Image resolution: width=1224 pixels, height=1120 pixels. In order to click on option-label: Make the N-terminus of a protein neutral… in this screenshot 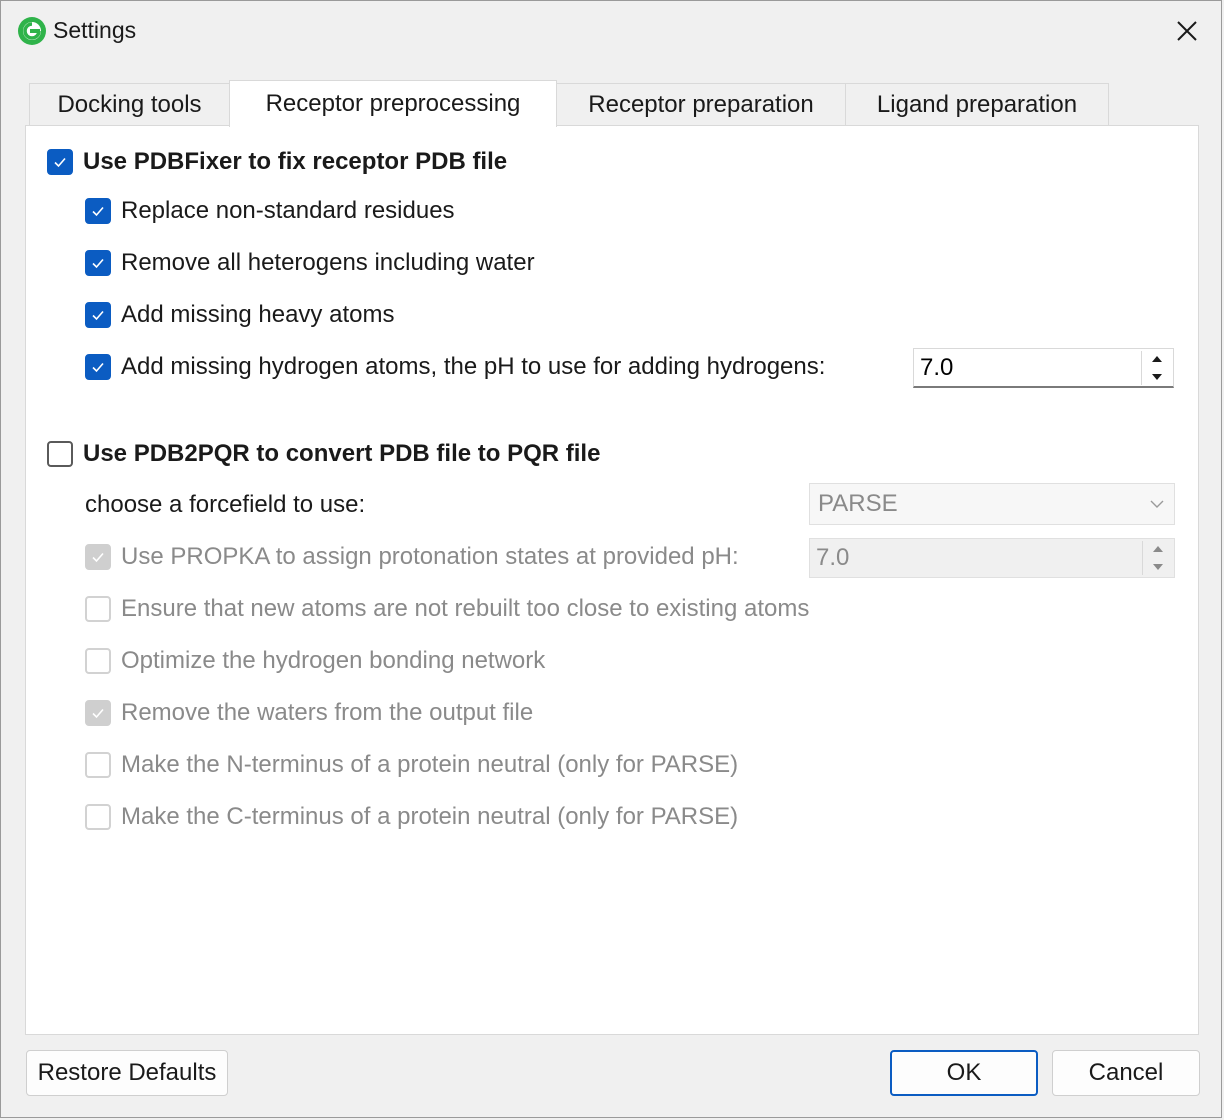, I will do `click(430, 764)`.